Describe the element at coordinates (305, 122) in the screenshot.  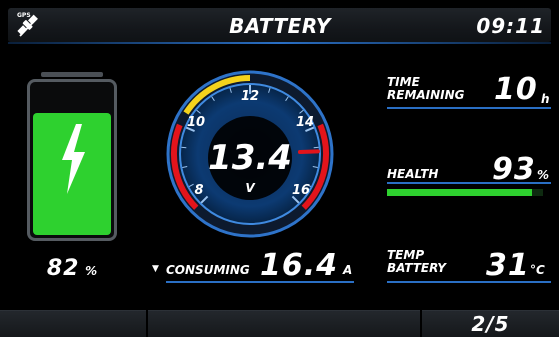
I see `gauge-tick-label: 14` at that location.